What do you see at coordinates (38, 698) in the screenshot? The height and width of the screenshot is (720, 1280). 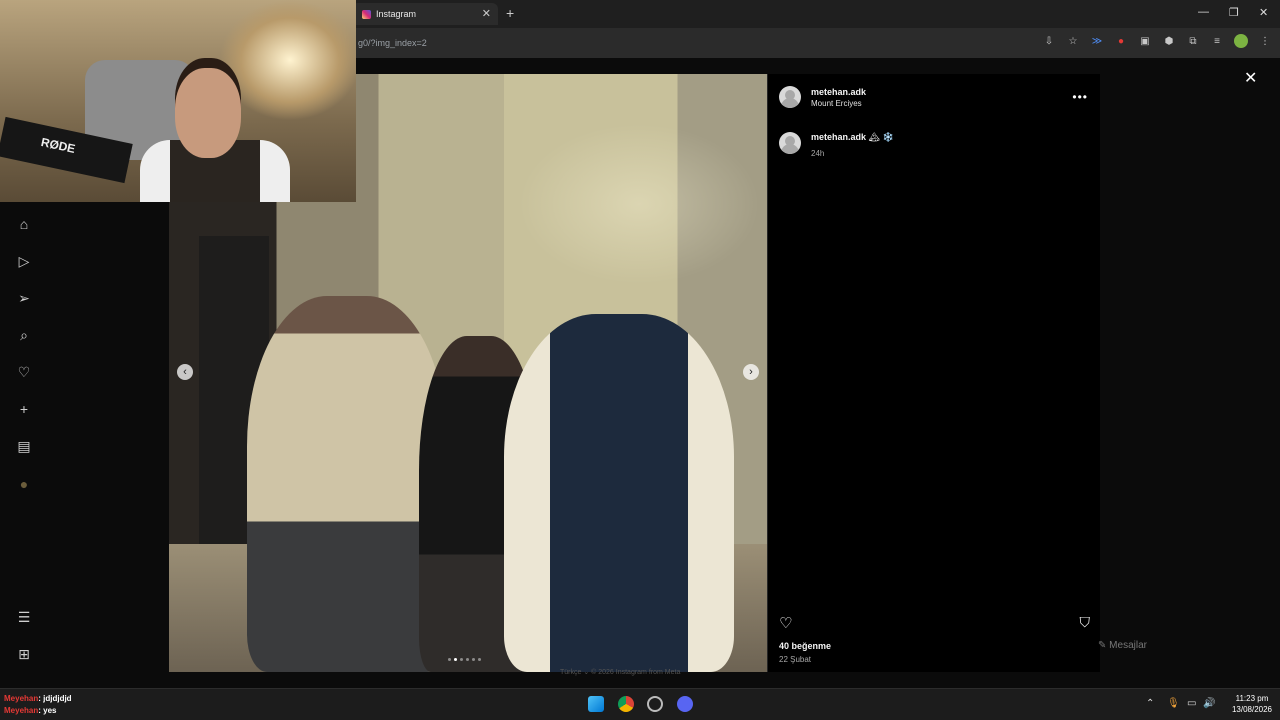 I see `chat-message: Meyehan: jdjdjdjd` at bounding box center [38, 698].